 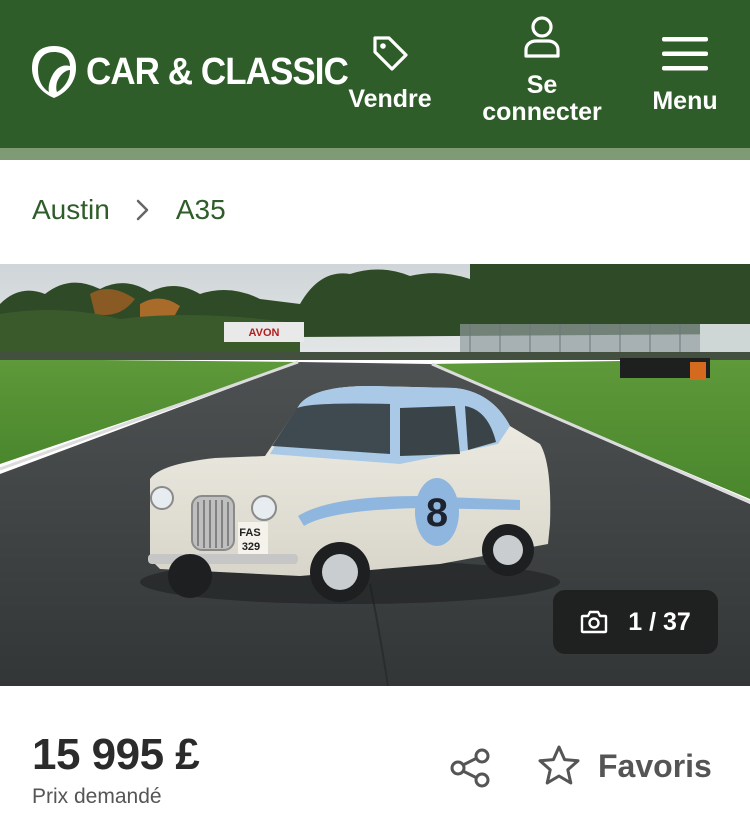 I want to click on price-label: Prix demandé, so click(x=97, y=796).